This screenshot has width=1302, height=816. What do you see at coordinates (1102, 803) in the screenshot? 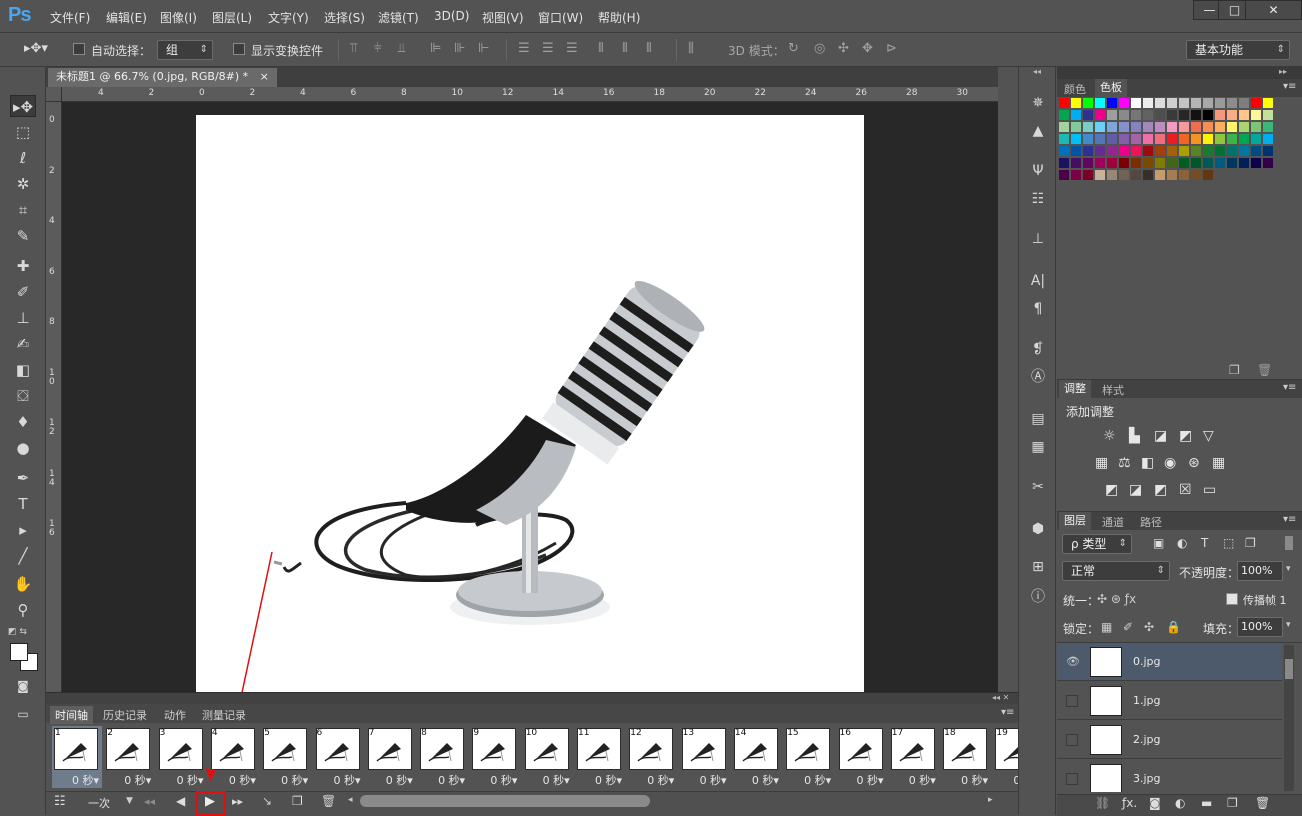
I see `link-layers-icon: ⛓` at bounding box center [1102, 803].